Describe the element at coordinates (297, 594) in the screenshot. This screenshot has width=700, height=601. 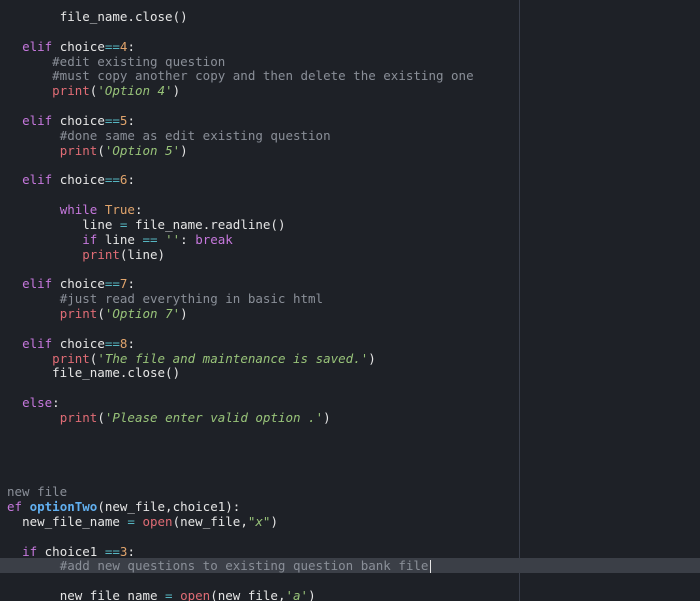
I see `string-literal: 'a'` at that location.